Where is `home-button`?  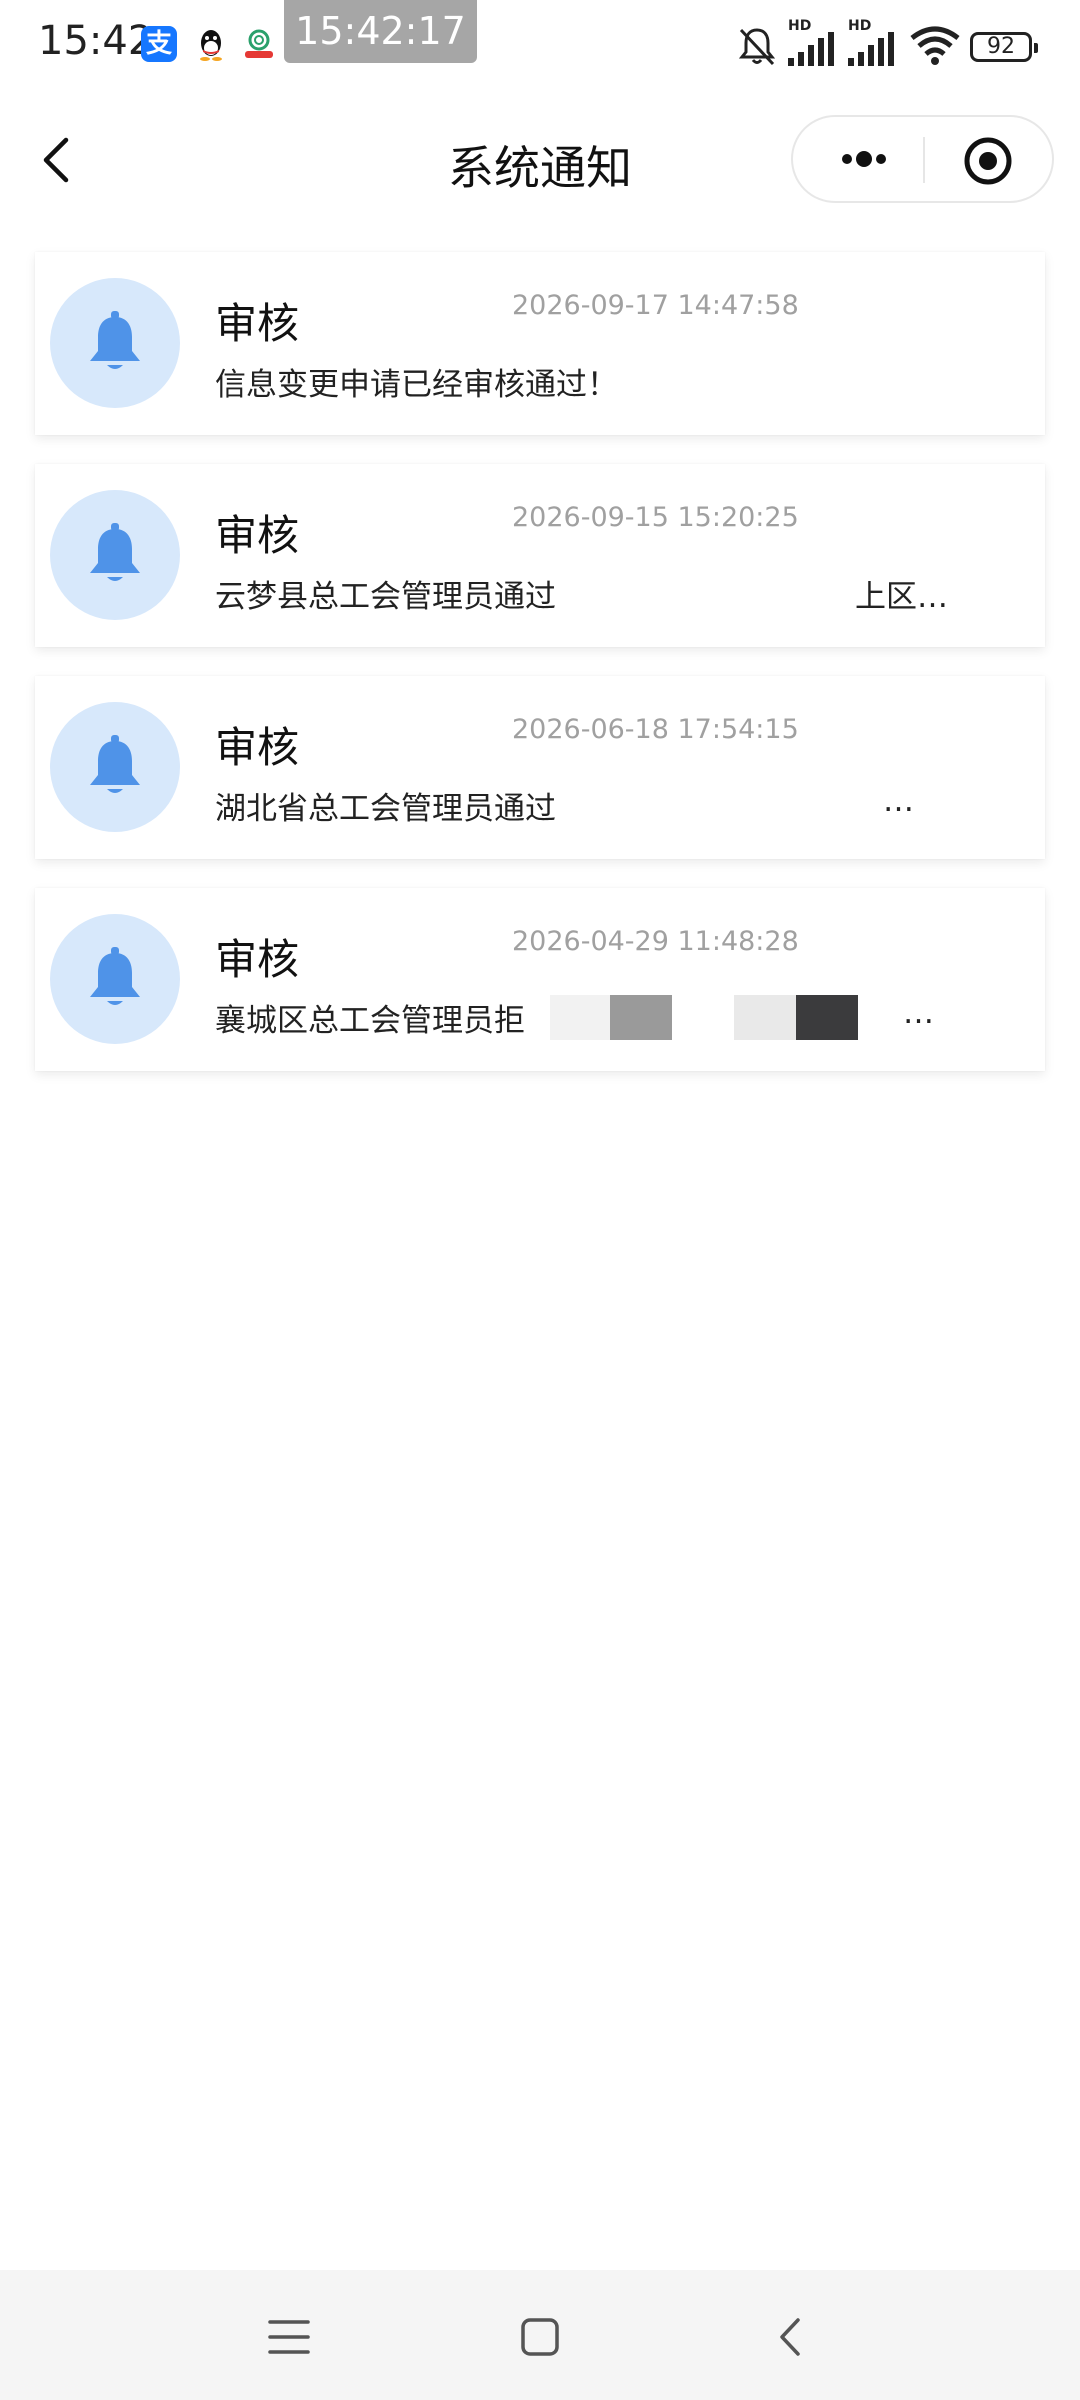
home-button is located at coordinates (540, 2337).